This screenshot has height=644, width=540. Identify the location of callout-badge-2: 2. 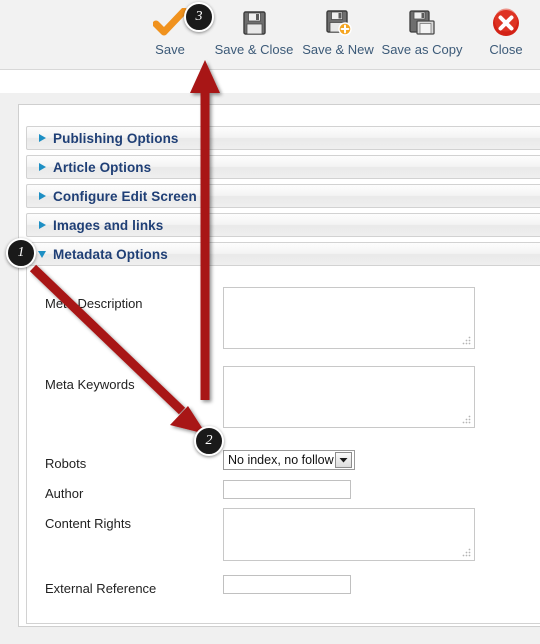
(209, 441).